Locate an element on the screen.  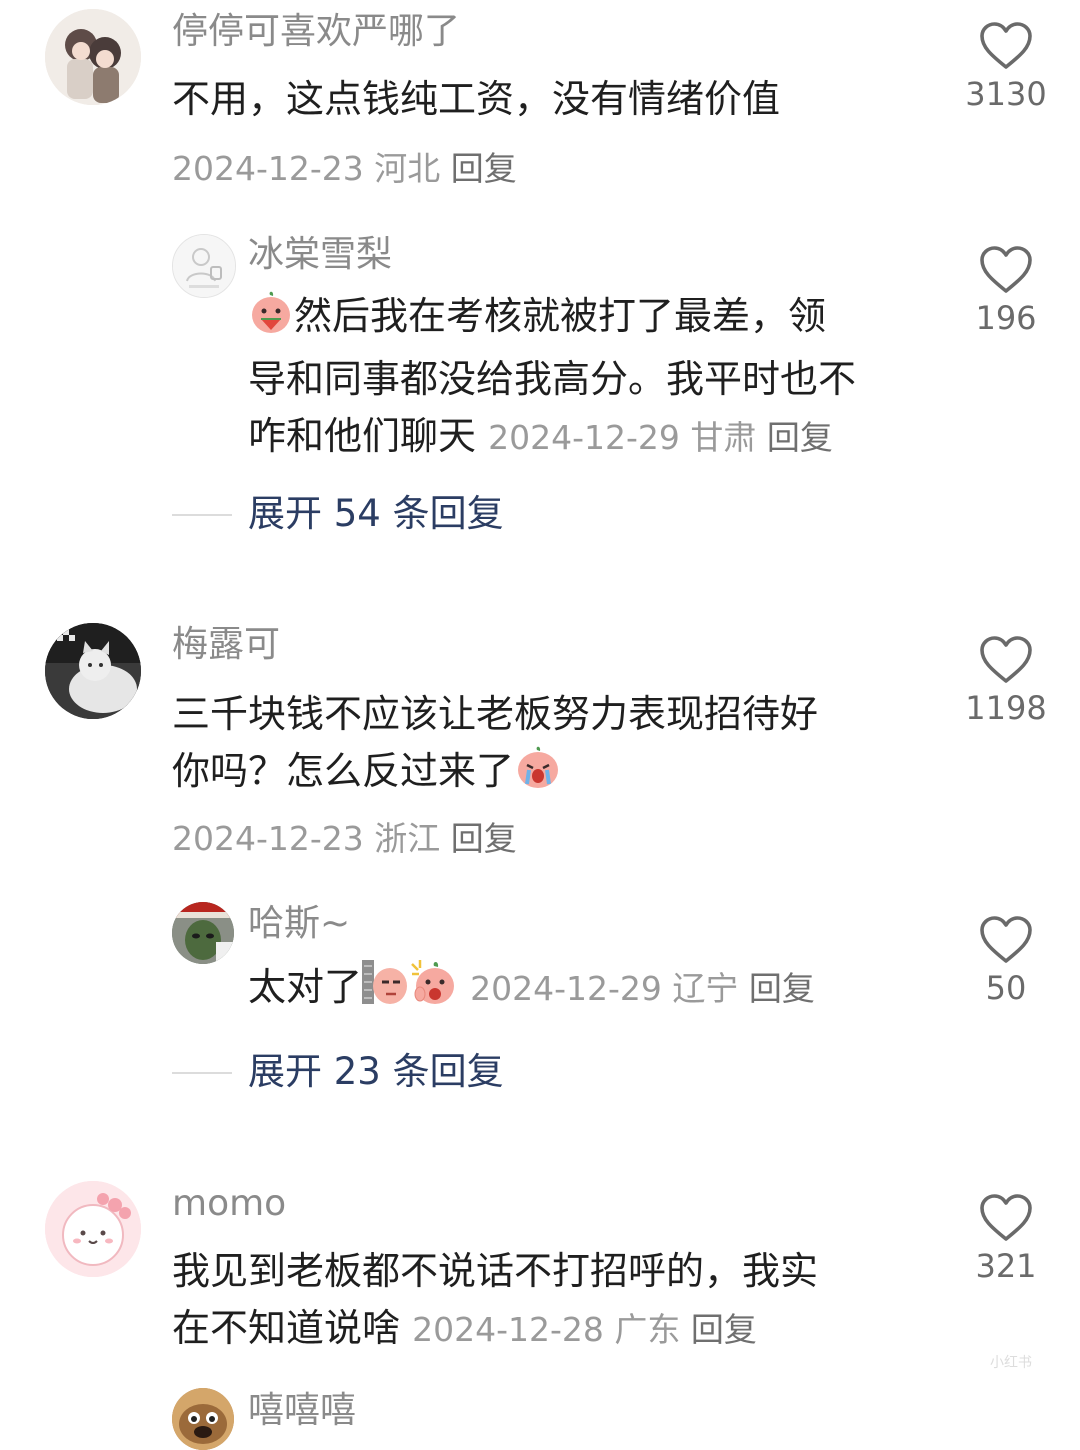
comment-meta: 2024-12-23 浙江 回复 is located at coordinates (344, 836).